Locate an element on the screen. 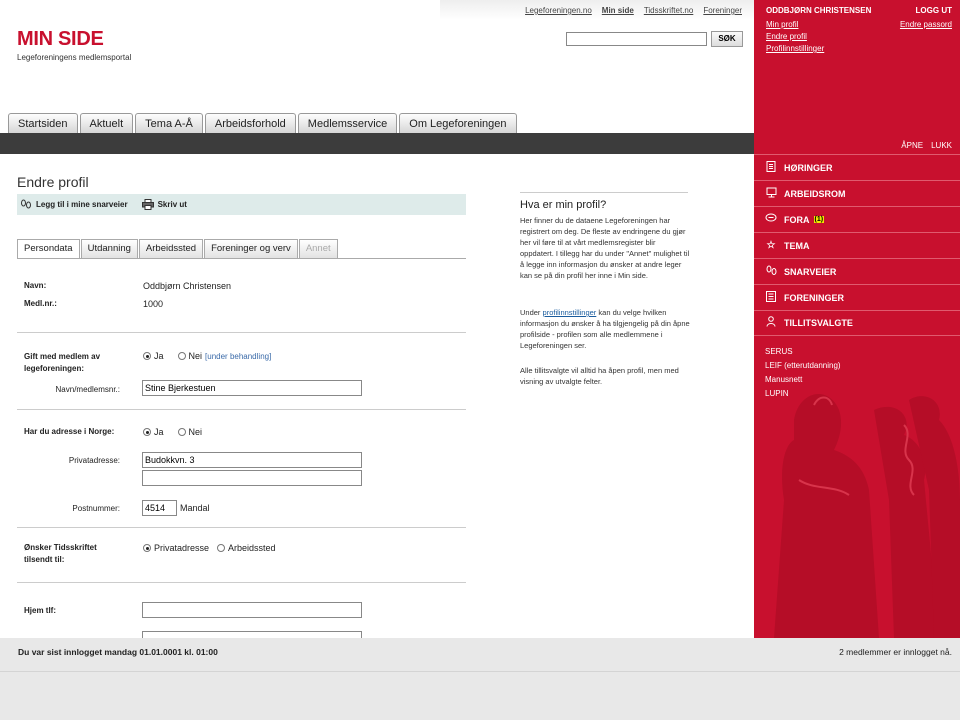 This screenshot has width=960, height=720. tab-medlemsservice: Medlemsservice is located at coordinates (347, 123).